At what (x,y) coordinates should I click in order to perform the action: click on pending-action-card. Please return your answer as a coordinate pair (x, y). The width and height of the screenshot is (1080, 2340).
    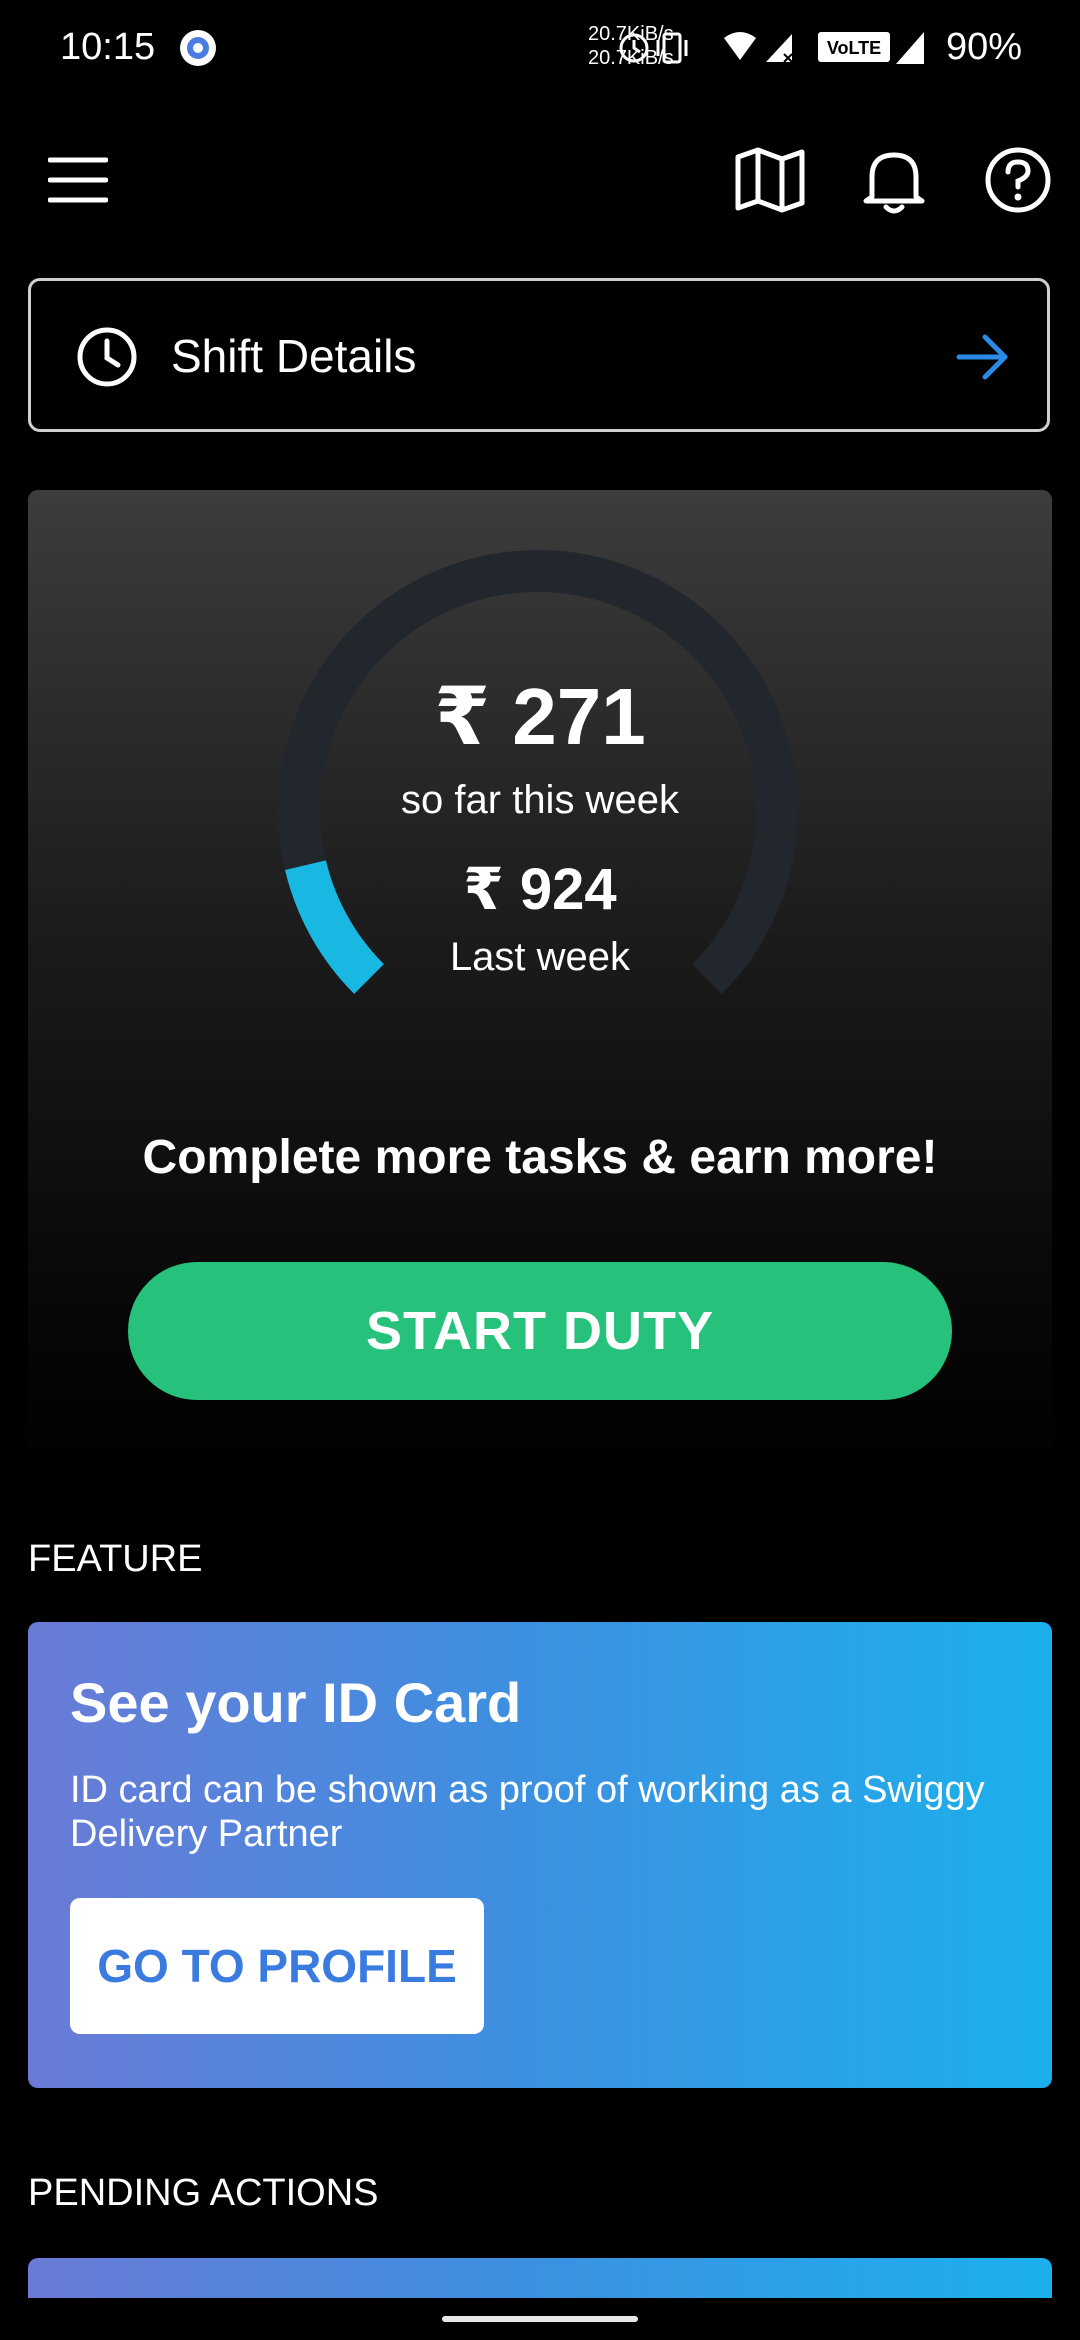
    Looking at the image, I should click on (540, 2278).